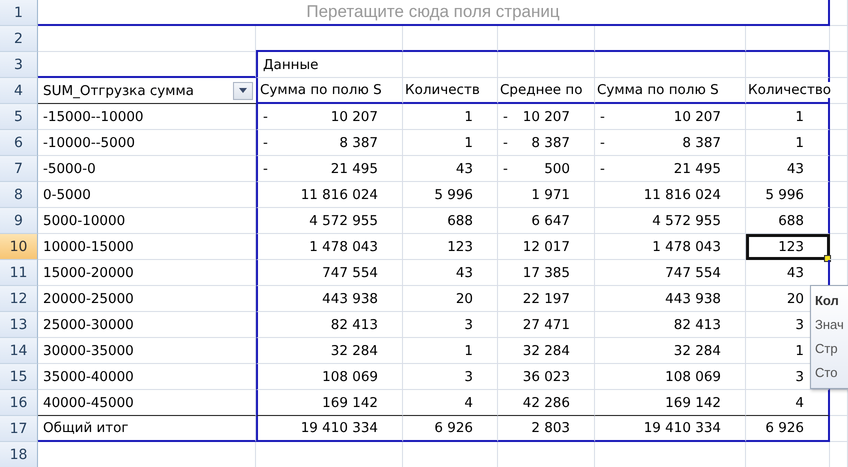  I want to click on row-label: -15000--10000, so click(93, 116).